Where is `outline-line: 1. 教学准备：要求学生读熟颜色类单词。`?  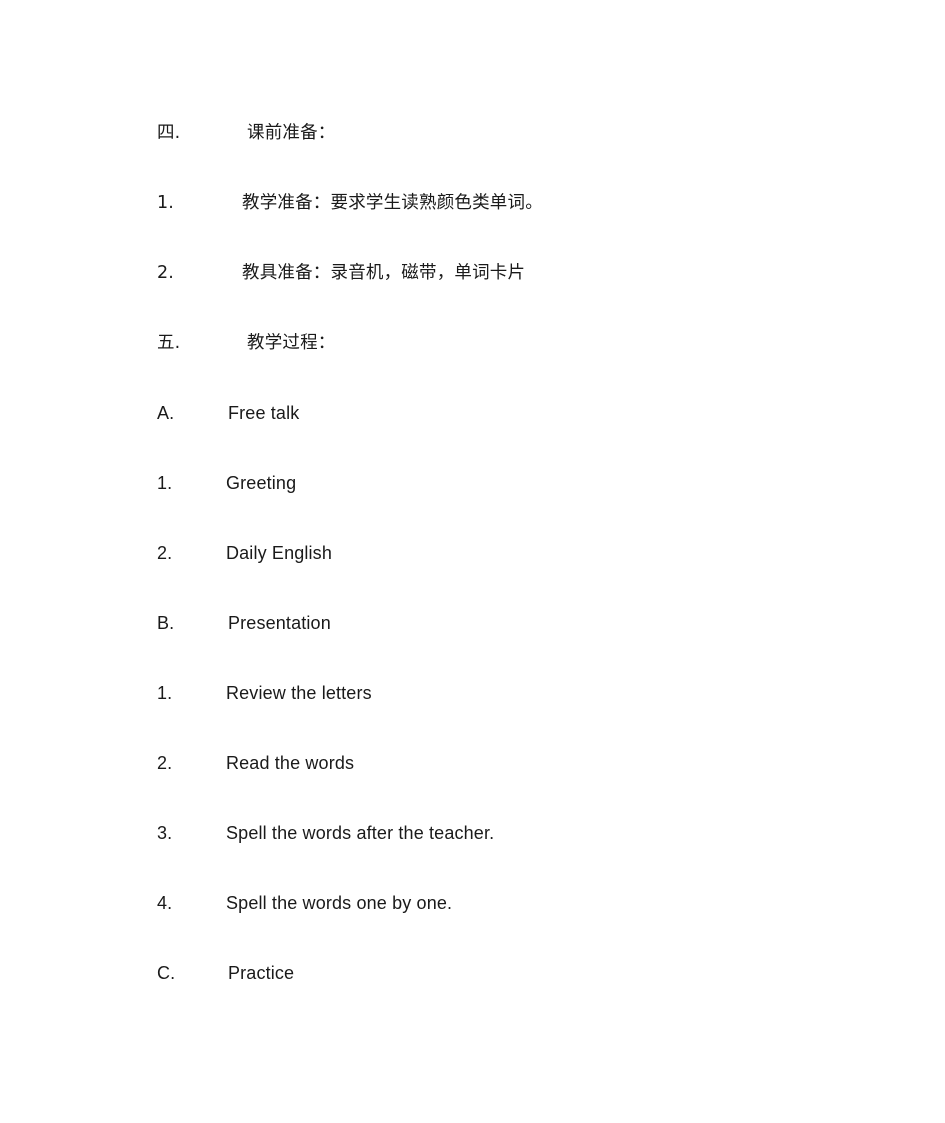 outline-line: 1. 教学准备：要求学生读熟颜色类单词。 is located at coordinates (472, 203).